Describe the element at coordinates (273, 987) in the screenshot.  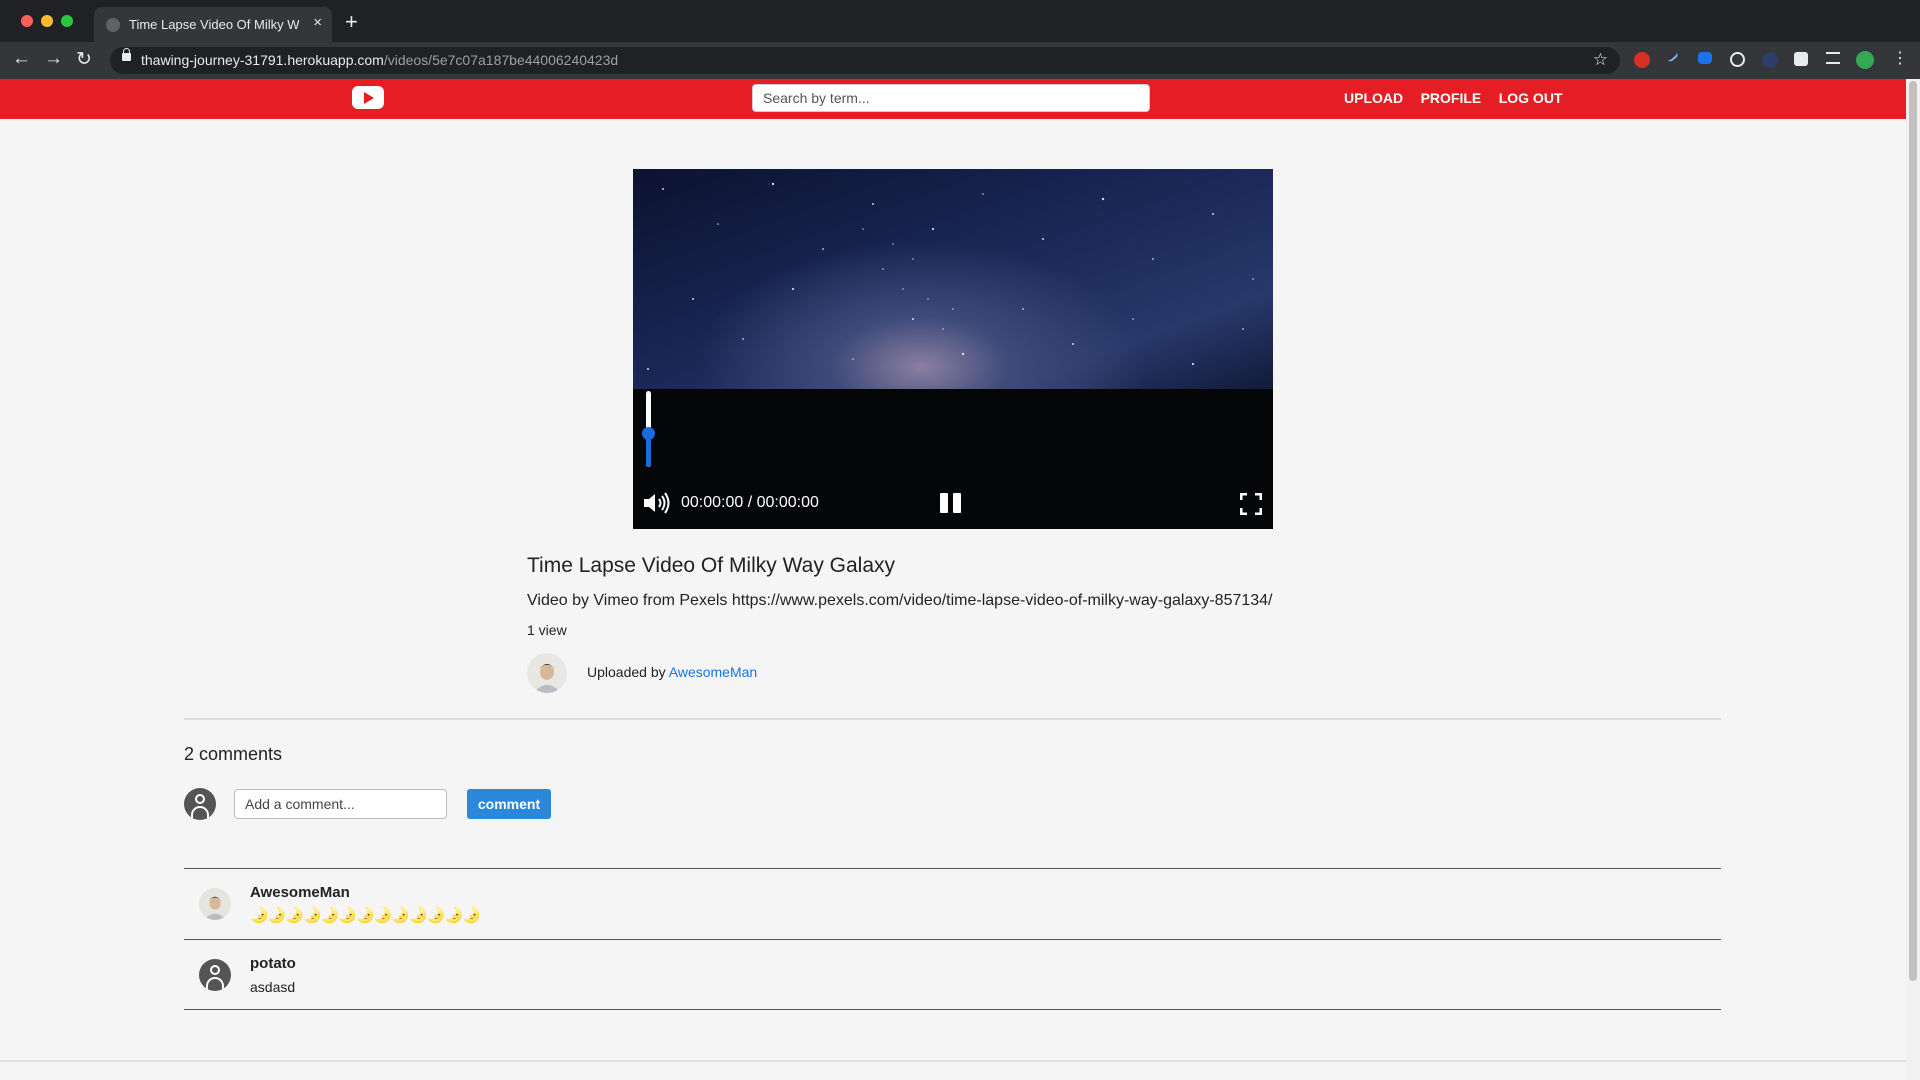
I see `comment-text: asdasd` at that location.